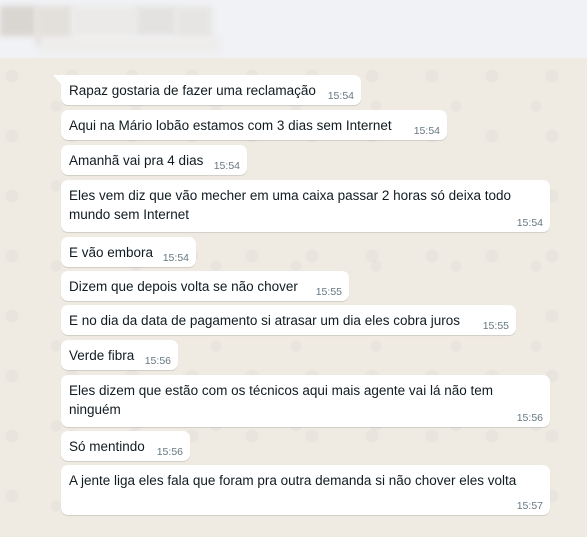 The height and width of the screenshot is (537, 587). What do you see at coordinates (136, 160) in the screenshot?
I see `message-text: Amanhã vai pra 4 dias` at bounding box center [136, 160].